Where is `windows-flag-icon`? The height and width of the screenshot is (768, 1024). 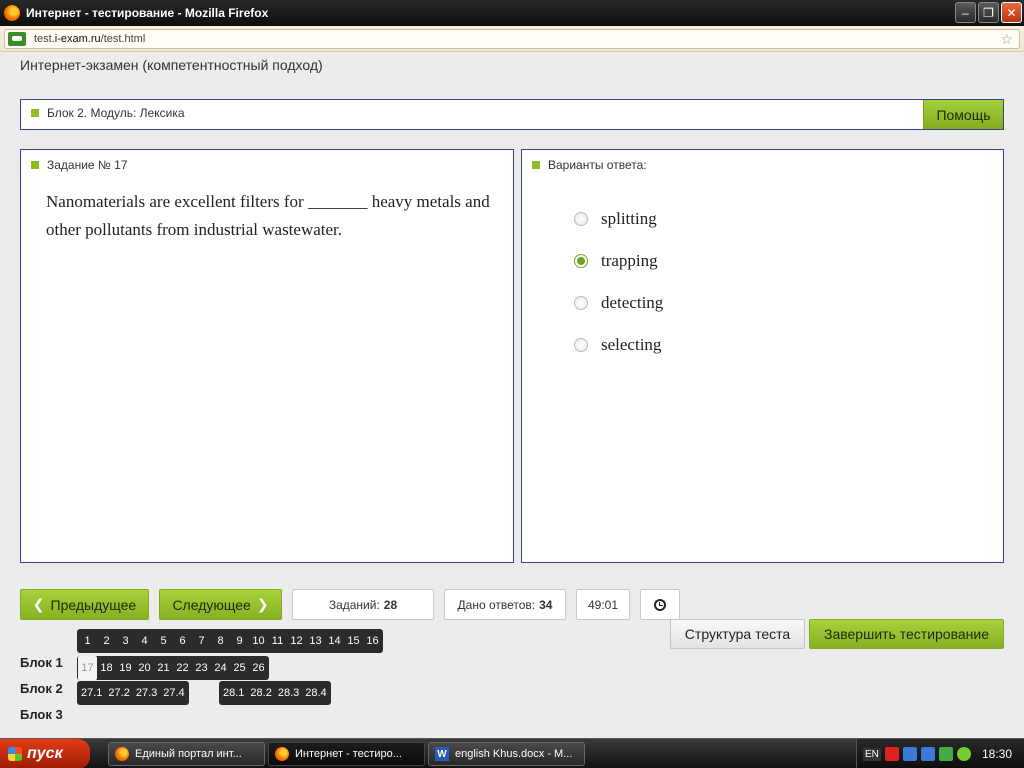
windows-flag-icon is located at coordinates (15, 754).